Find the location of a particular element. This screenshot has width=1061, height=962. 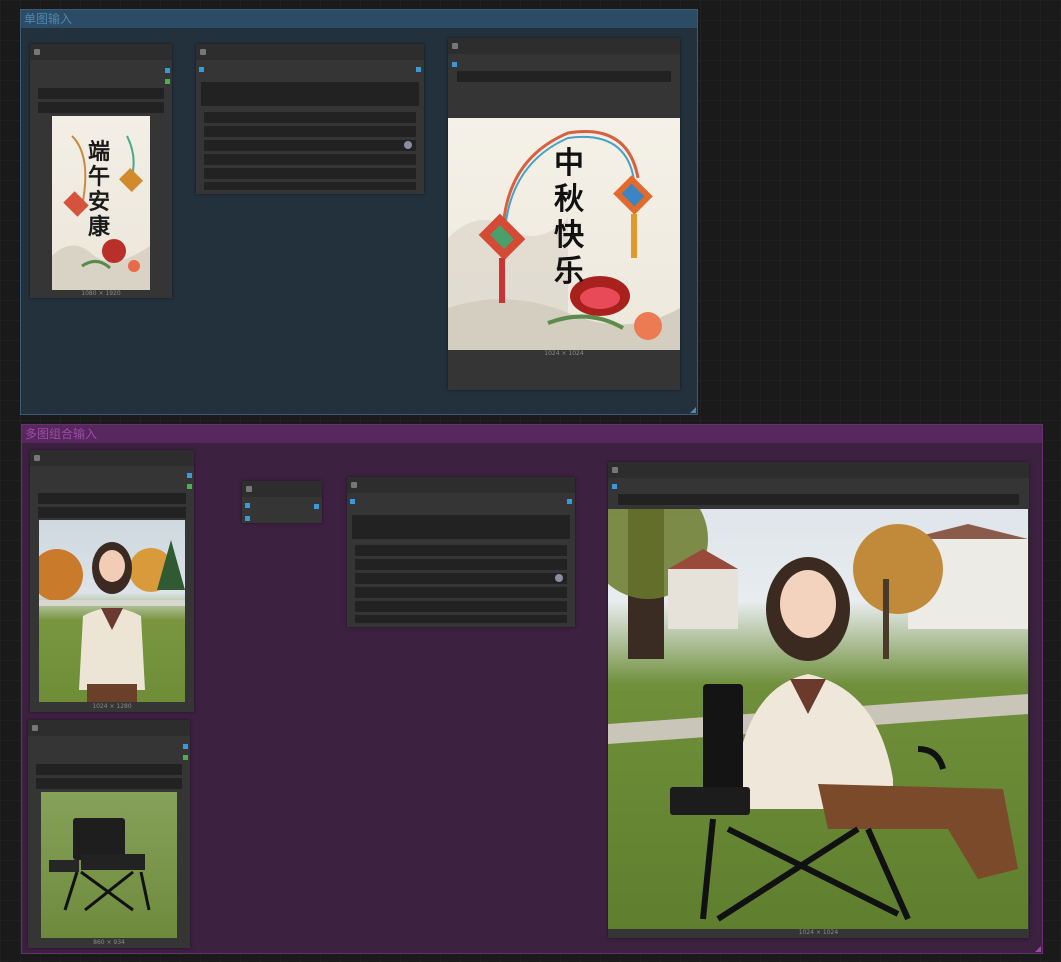

image-size-caption: 1080 × 1920 is located at coordinates (101, 293).